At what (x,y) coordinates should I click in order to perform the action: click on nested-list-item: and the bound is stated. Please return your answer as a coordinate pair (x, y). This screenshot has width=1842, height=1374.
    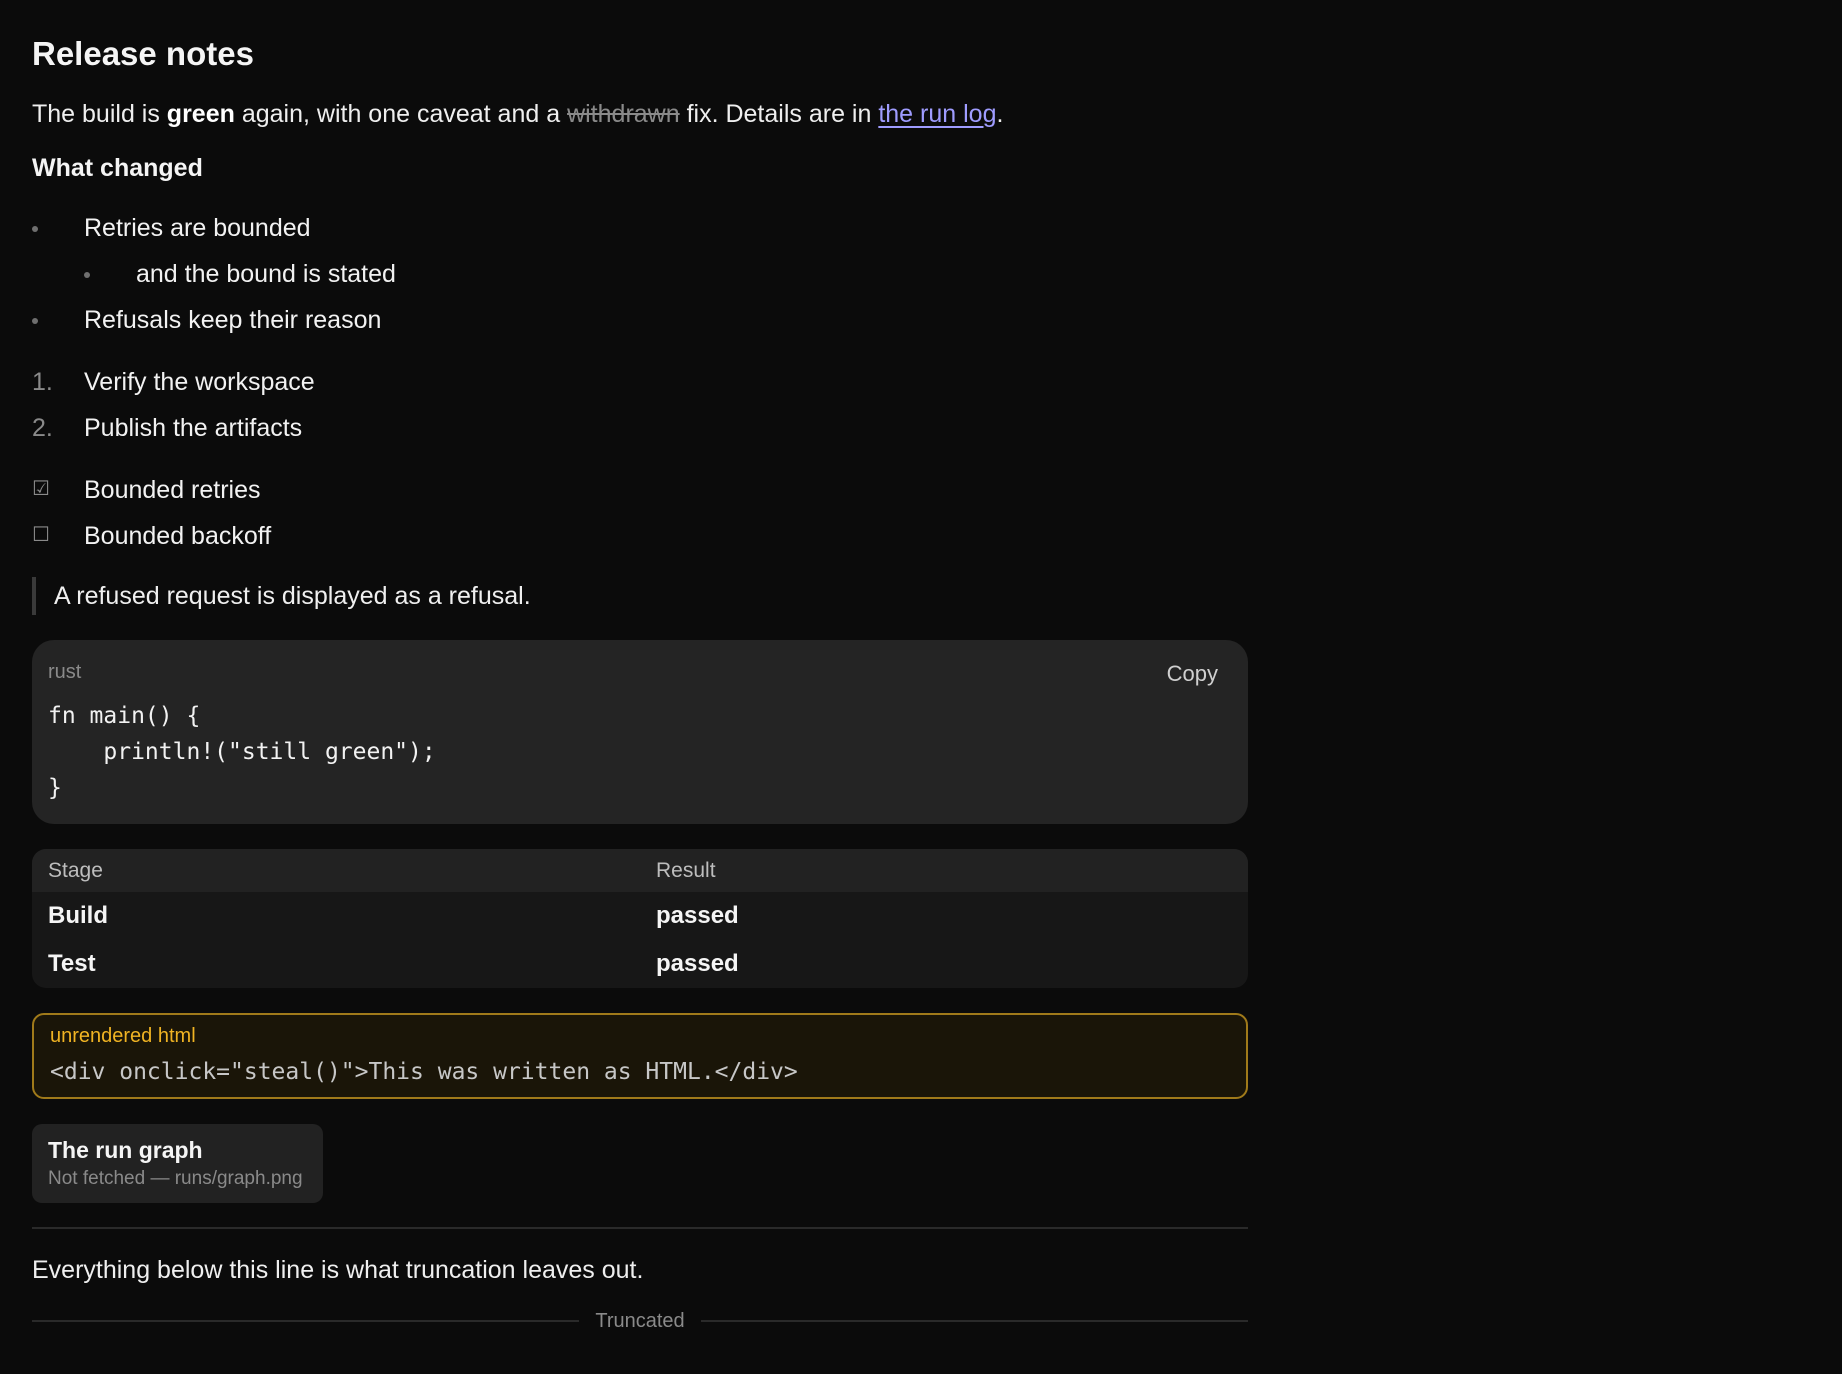
    Looking at the image, I should click on (640, 274).